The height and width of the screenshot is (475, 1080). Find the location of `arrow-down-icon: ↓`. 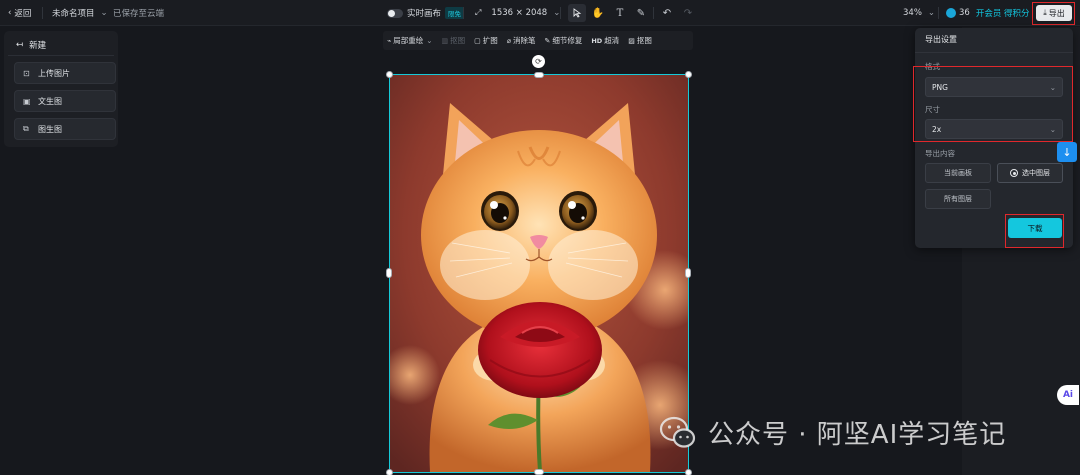

arrow-down-icon: ↓ is located at coordinates (1067, 152).